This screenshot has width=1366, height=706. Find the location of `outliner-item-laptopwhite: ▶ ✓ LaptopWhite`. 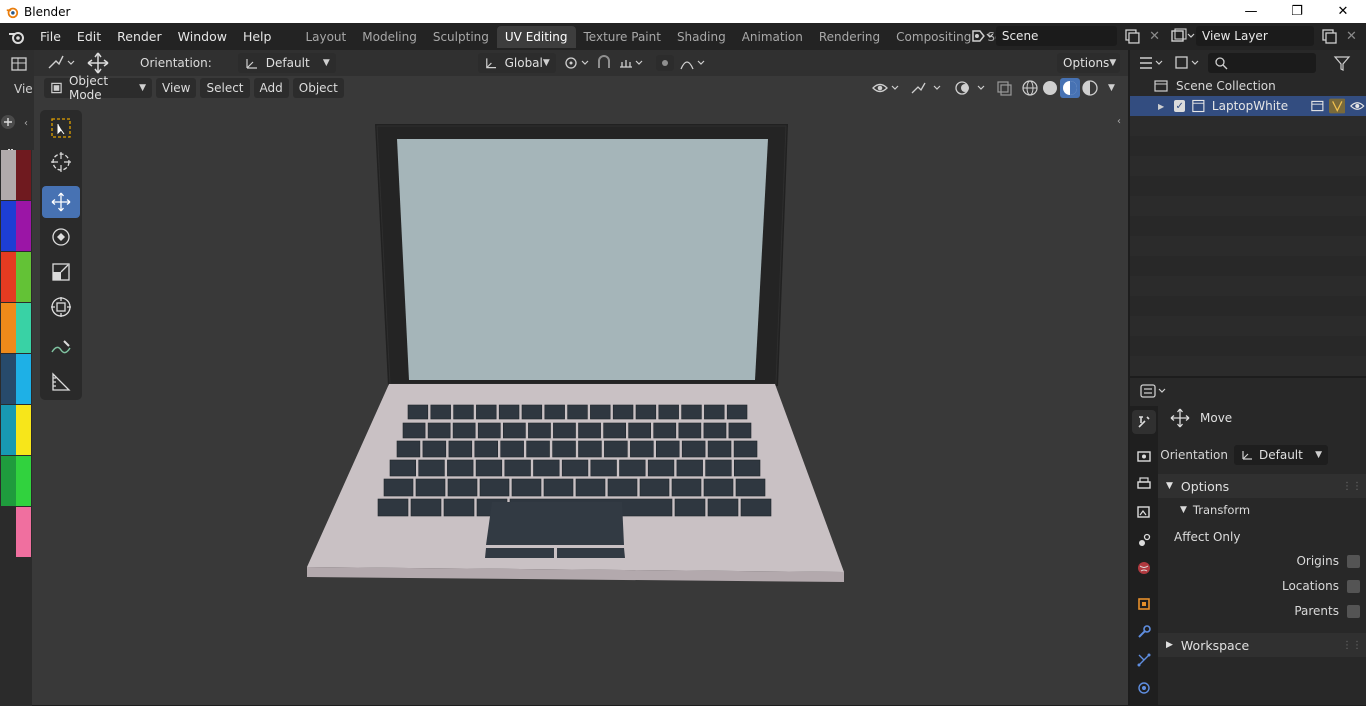

outliner-item-laptopwhite: ▶ ✓ LaptopWhite is located at coordinates (1248, 106).